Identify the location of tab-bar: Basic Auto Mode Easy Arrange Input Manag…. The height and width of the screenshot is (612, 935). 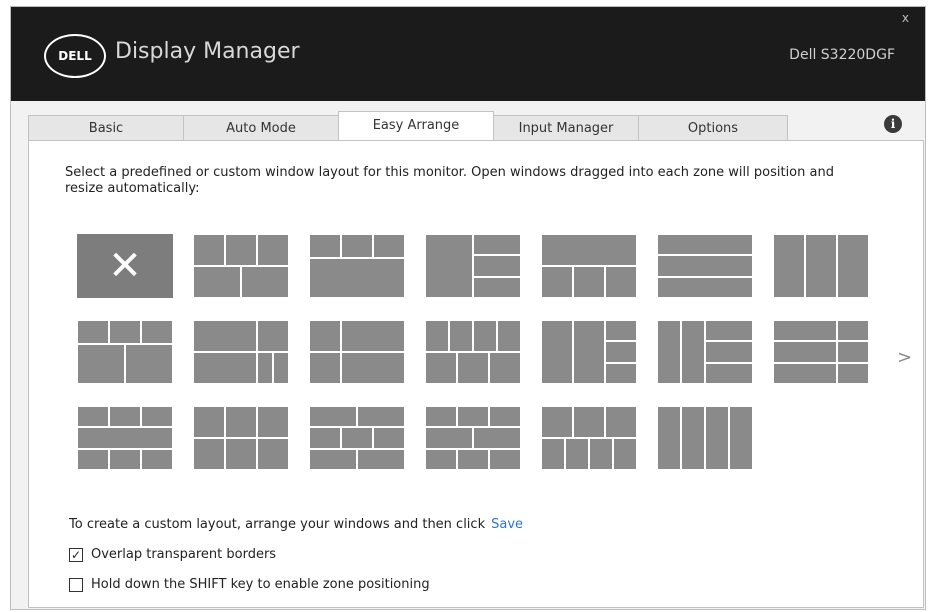
(408, 126).